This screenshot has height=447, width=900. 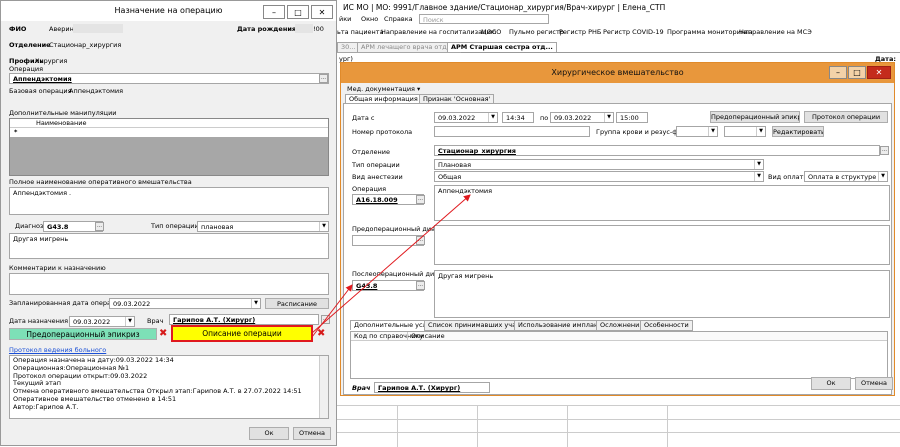 I want to click on annotation-arrows, so click(x=391, y=266).